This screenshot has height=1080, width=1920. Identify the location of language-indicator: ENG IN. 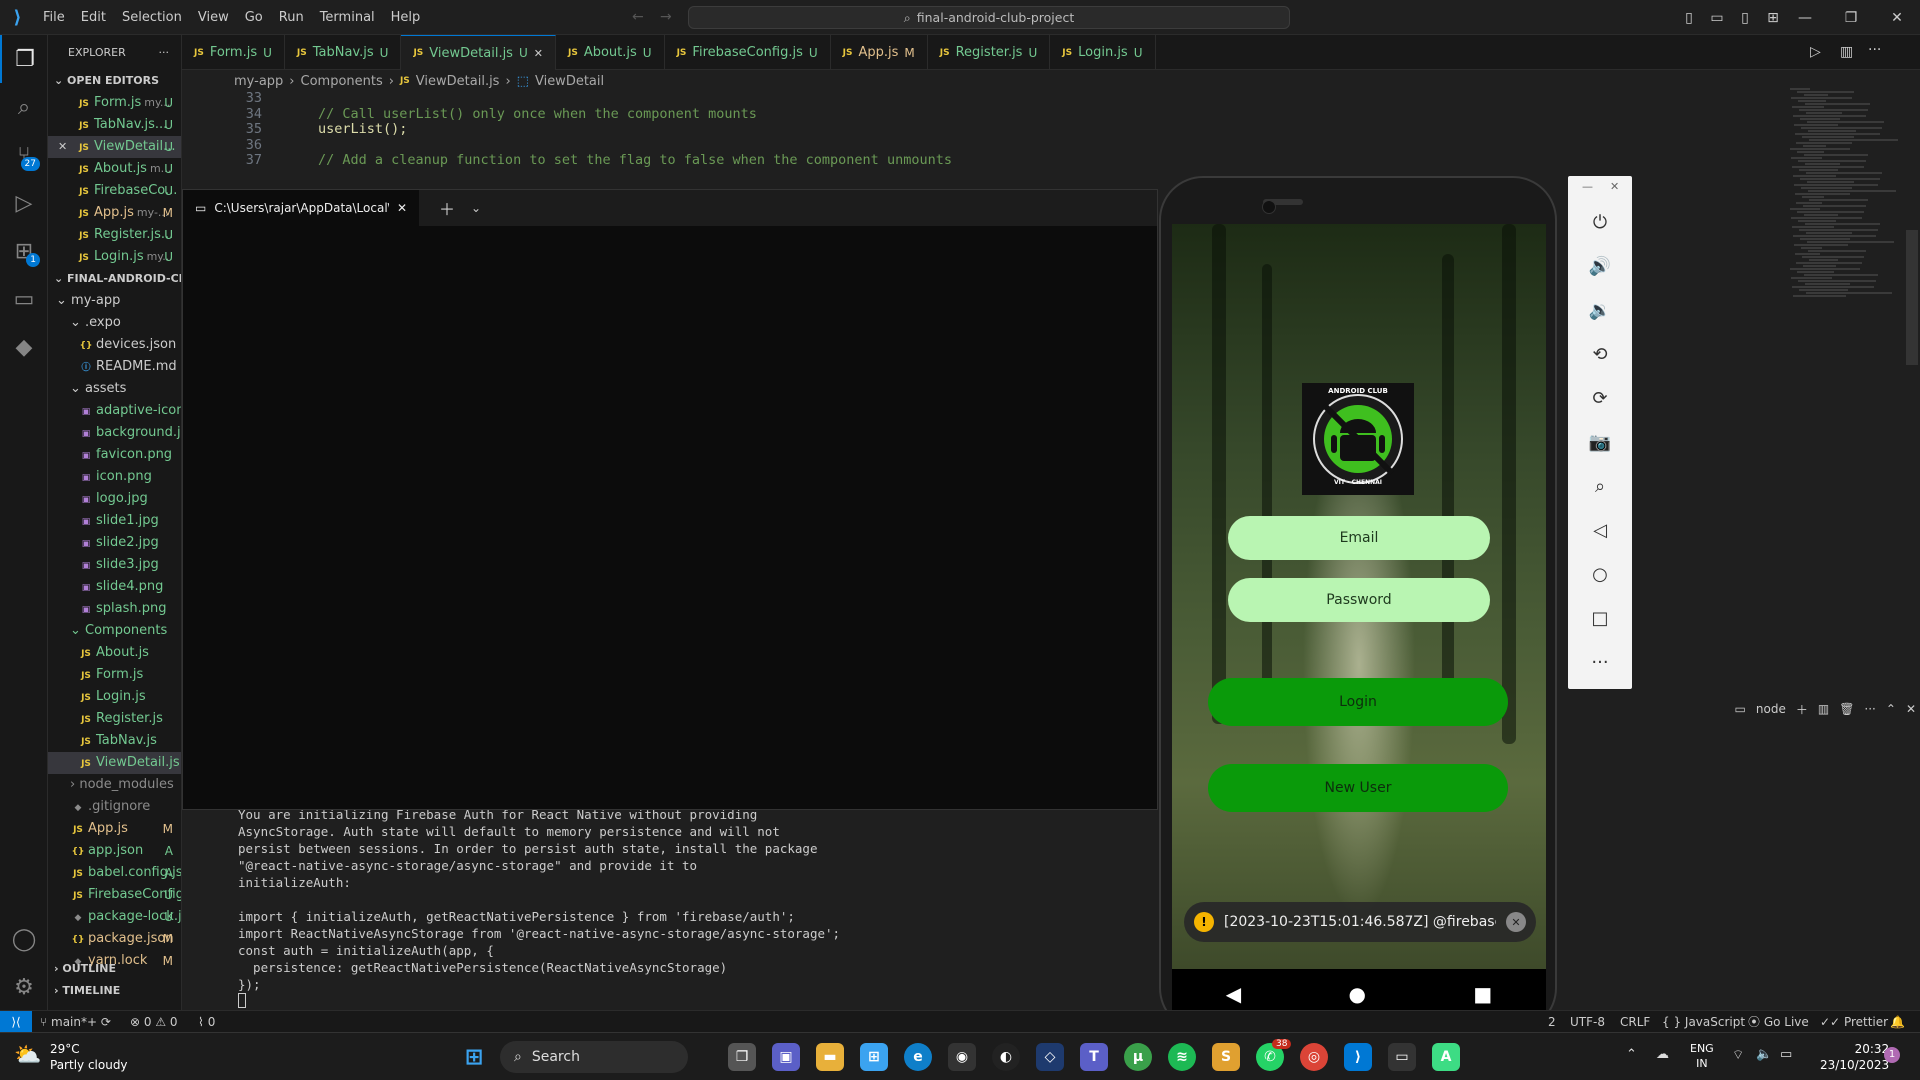
(1702, 1056).